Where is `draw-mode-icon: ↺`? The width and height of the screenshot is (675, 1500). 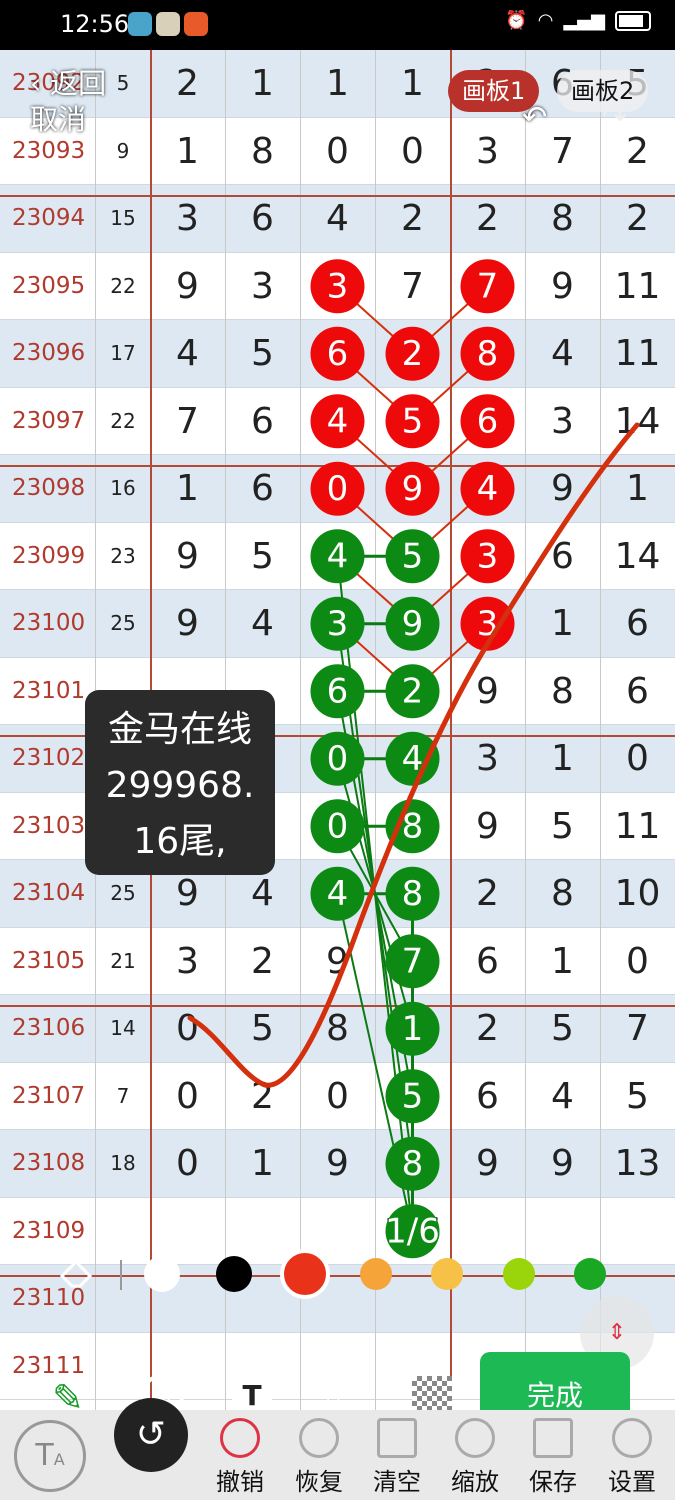 draw-mode-icon: ↺ is located at coordinates (151, 1435).